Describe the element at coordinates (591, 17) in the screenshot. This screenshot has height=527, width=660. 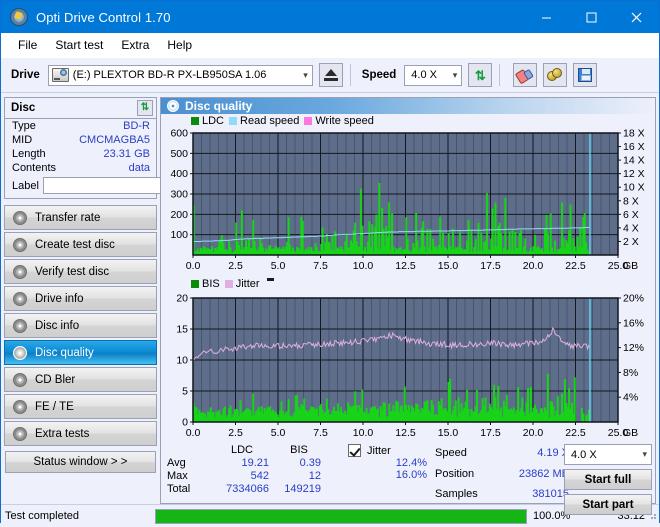
I see `maximize-button` at that location.